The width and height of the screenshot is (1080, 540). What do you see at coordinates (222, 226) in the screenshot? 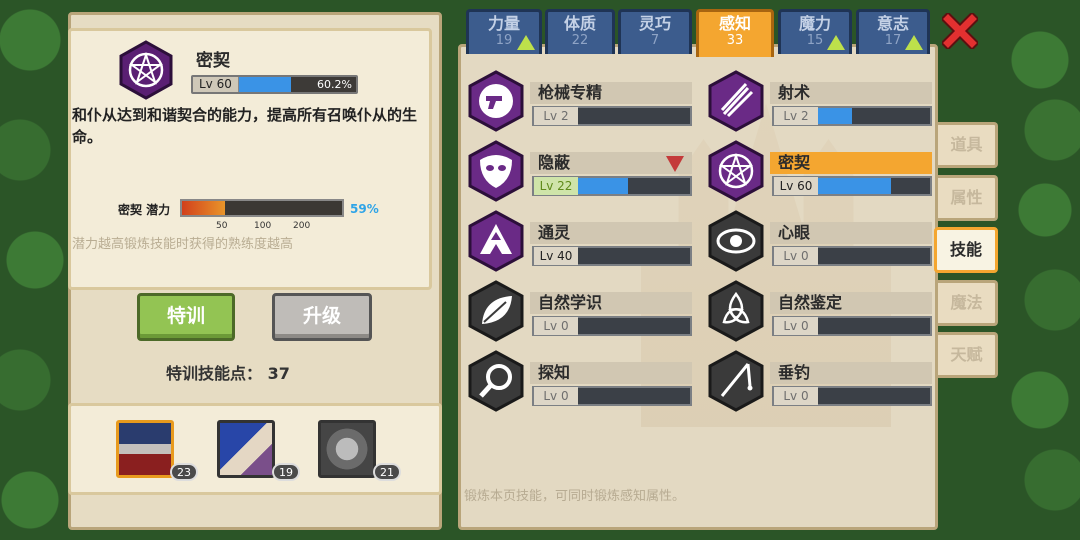
I see `potential-tick: 50` at bounding box center [222, 226].